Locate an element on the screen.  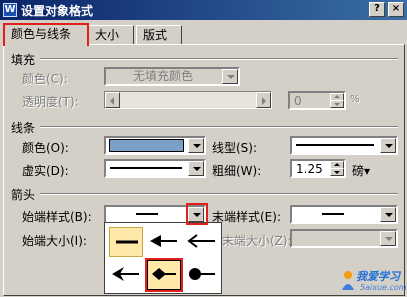
dash-select is located at coordinates (155, 168).